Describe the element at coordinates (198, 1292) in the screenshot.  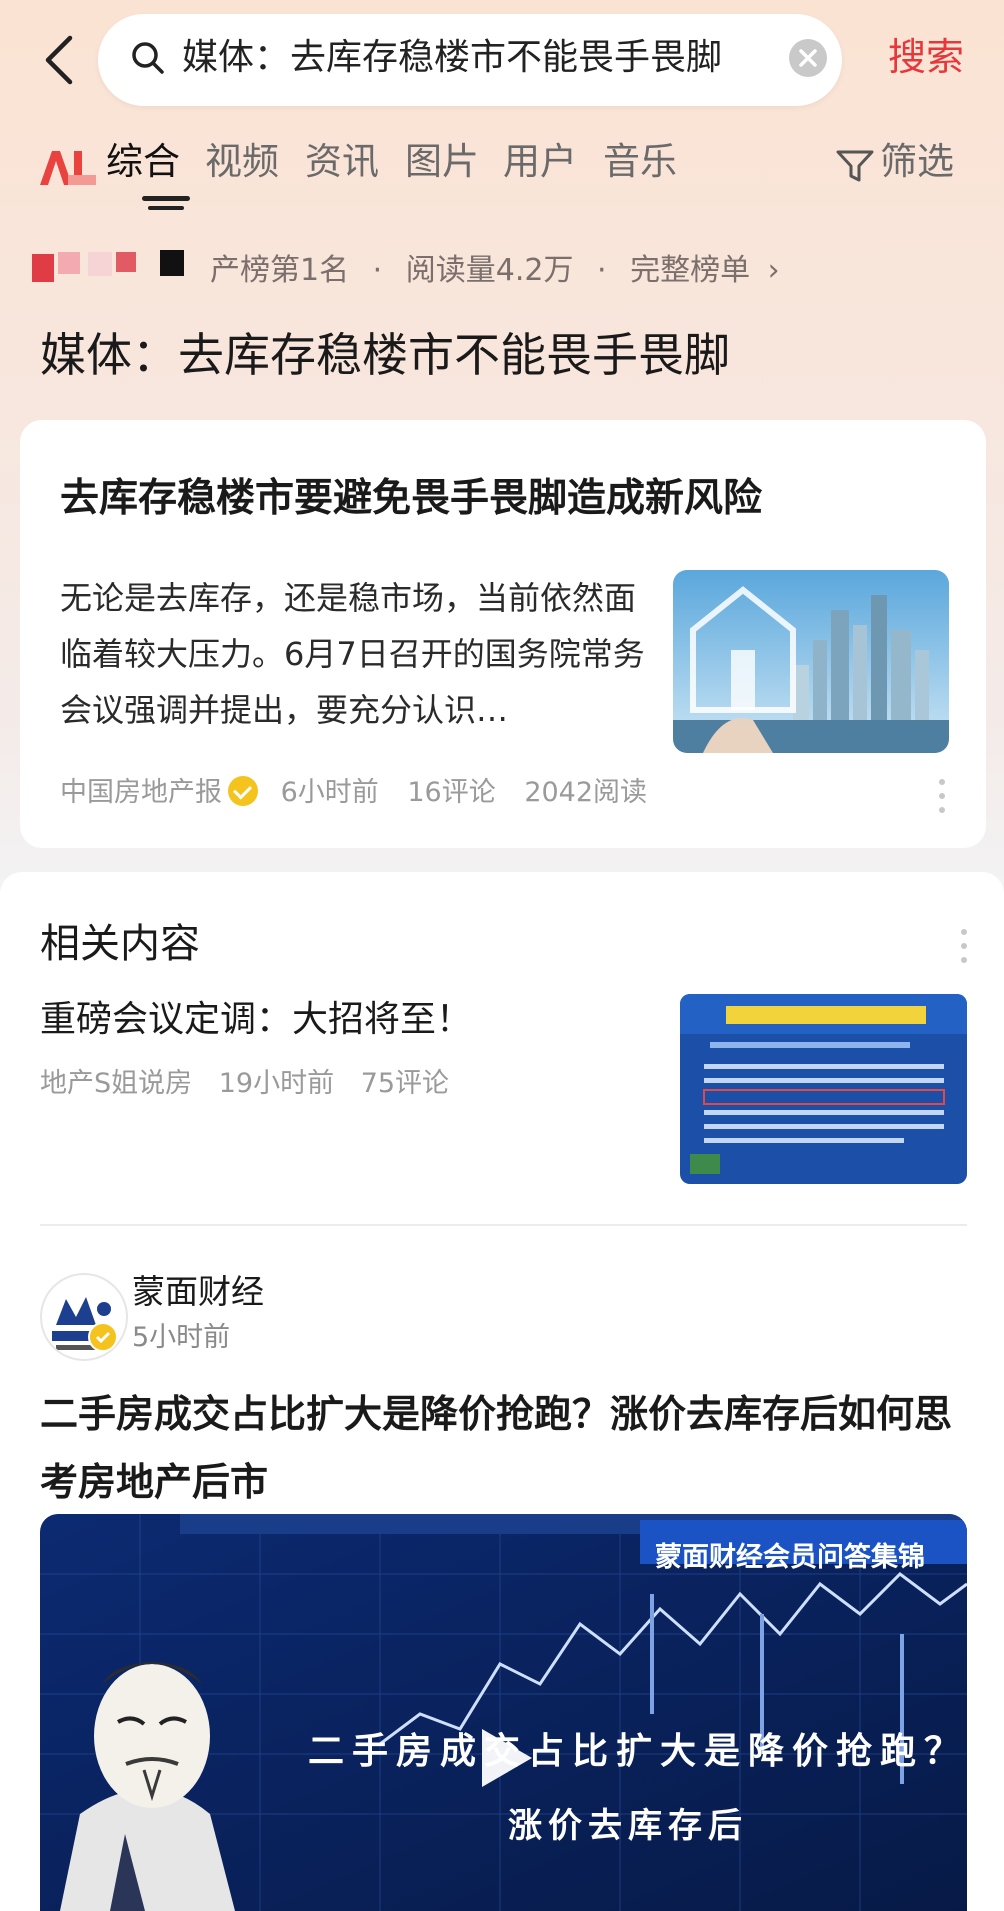
I see `author-name: 蒙面财经` at that location.